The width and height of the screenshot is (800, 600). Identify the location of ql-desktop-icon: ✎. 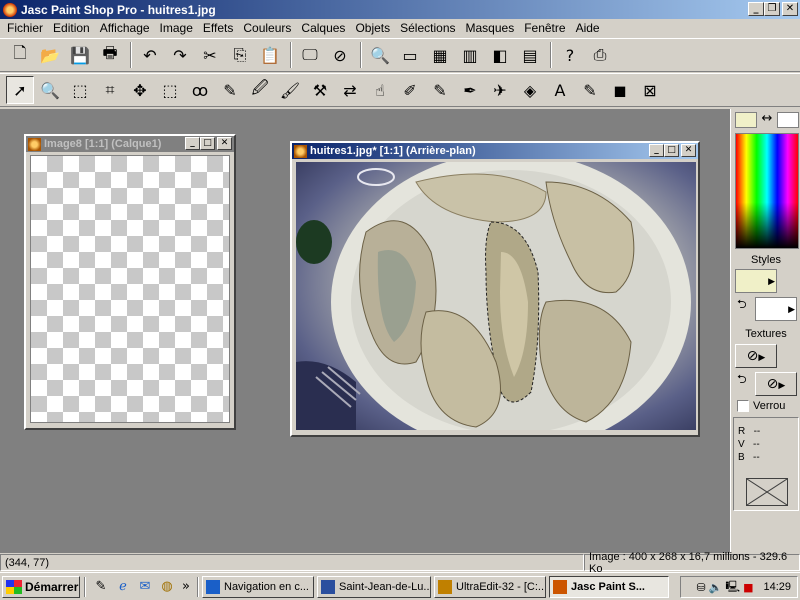
(101, 587).